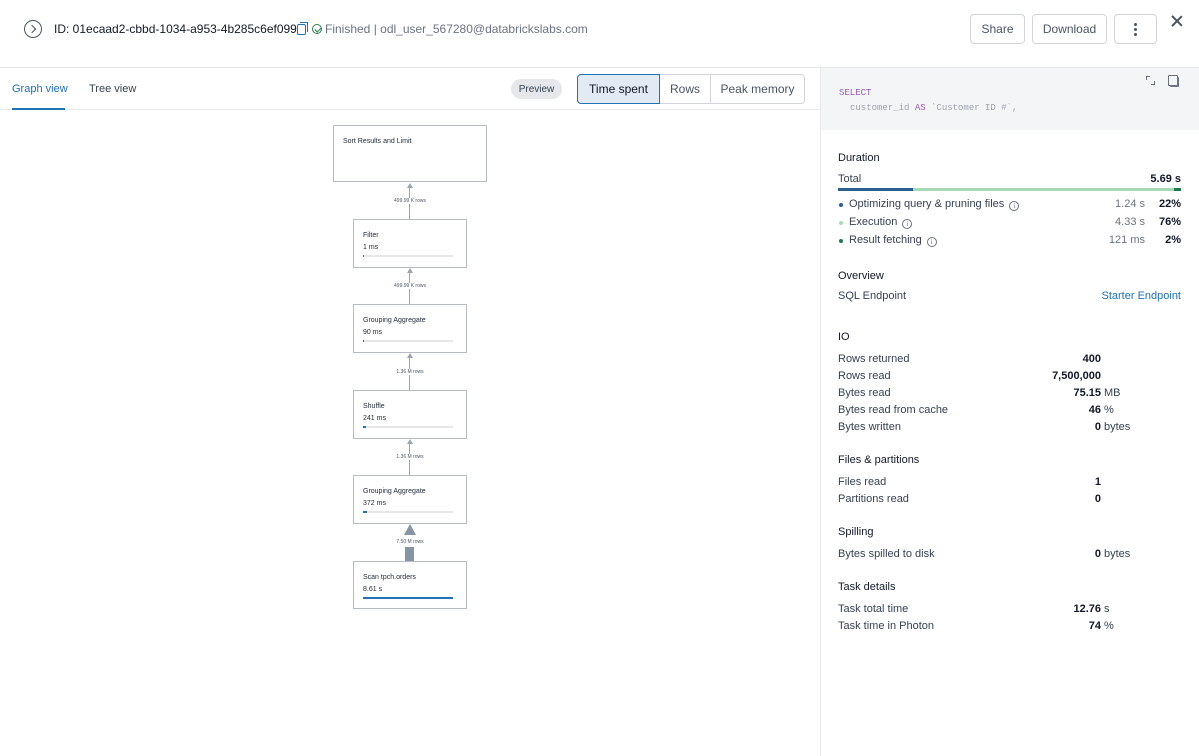 The image size is (1199, 756). I want to click on duration-item-time: 4.33 s, so click(1130, 222).